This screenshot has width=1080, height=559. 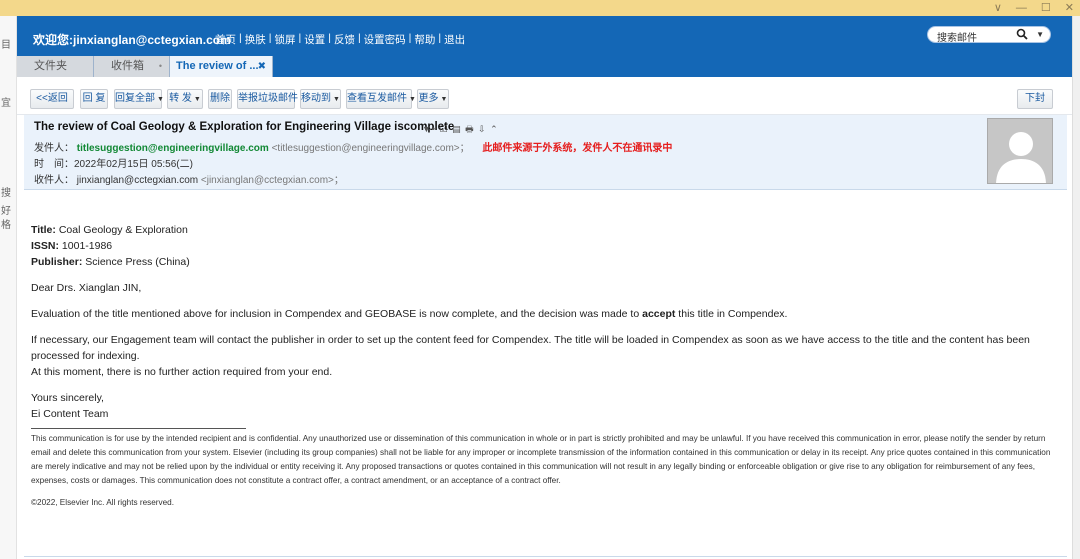 What do you see at coordinates (1046, 8) in the screenshot?
I see `maximize-icon: ☐` at bounding box center [1046, 8].